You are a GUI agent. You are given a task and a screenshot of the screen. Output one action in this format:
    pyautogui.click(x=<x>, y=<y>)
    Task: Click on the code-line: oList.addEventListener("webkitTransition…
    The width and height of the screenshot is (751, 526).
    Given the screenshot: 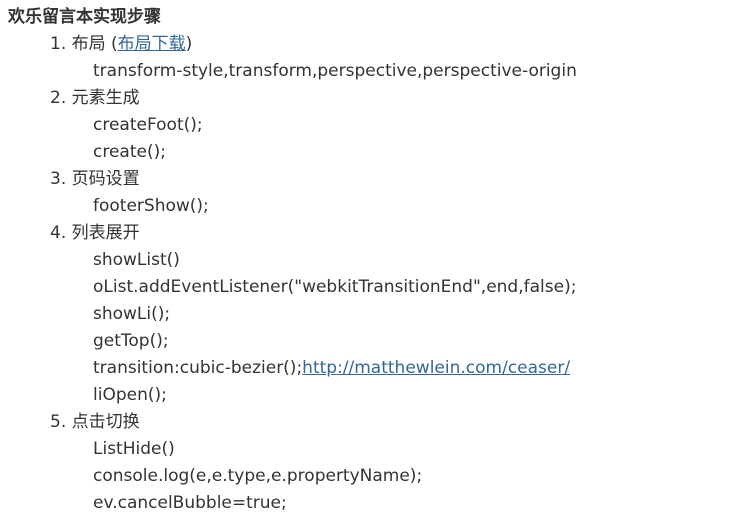 What is the action you would take?
    pyautogui.click(x=335, y=287)
    